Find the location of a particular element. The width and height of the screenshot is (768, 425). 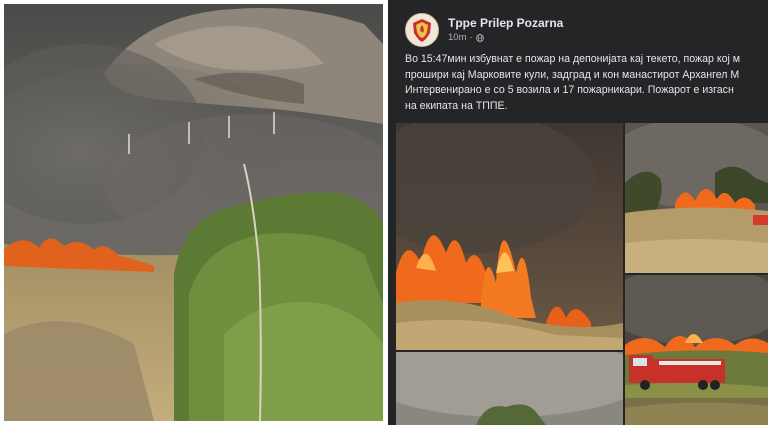

page-avatar is located at coordinates (422, 30).